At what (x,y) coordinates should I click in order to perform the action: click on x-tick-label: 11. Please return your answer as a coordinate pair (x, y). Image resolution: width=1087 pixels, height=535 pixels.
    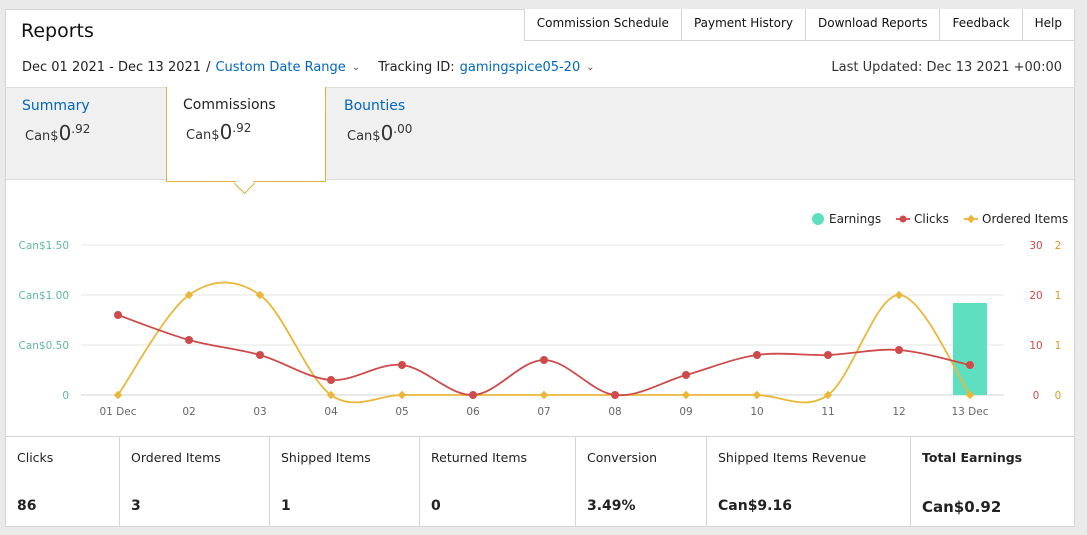
    Looking at the image, I should click on (827, 412).